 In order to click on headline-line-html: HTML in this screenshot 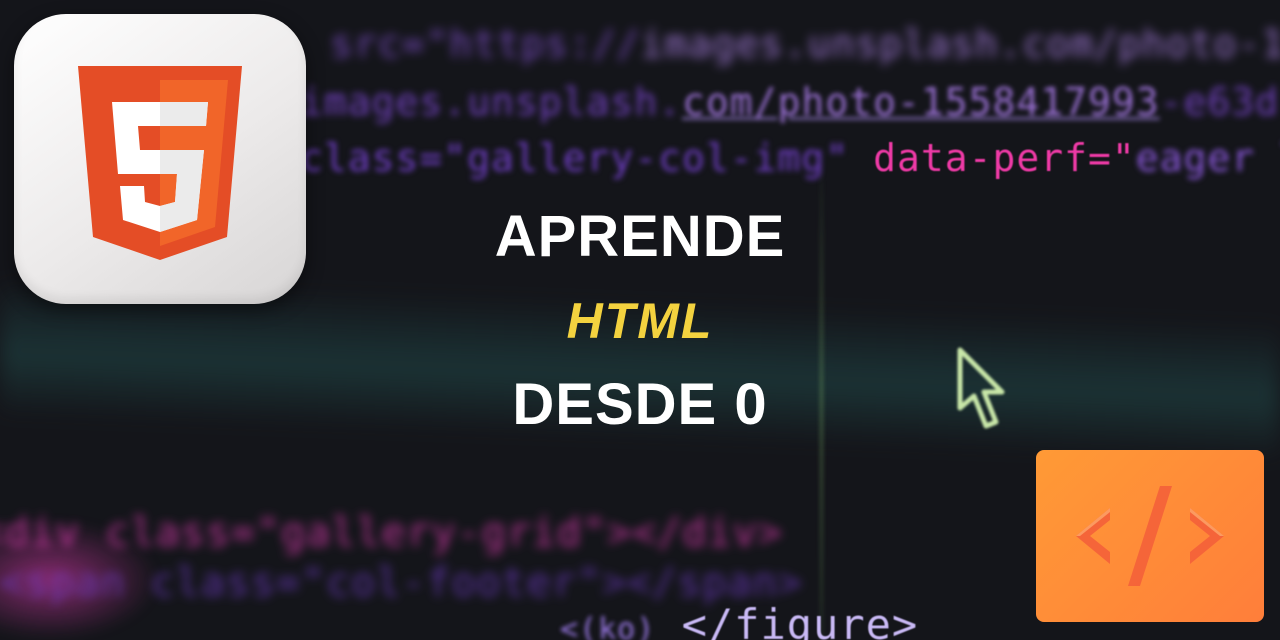, I will do `click(640, 321)`.